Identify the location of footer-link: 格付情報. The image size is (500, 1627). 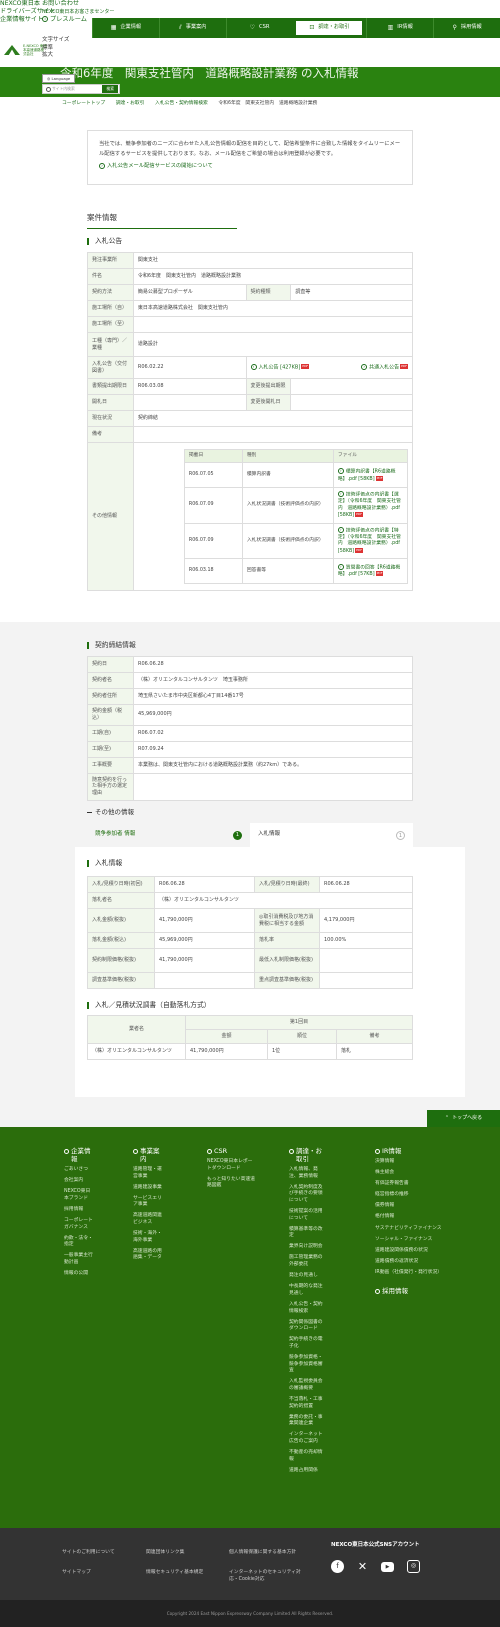
(415, 1217).